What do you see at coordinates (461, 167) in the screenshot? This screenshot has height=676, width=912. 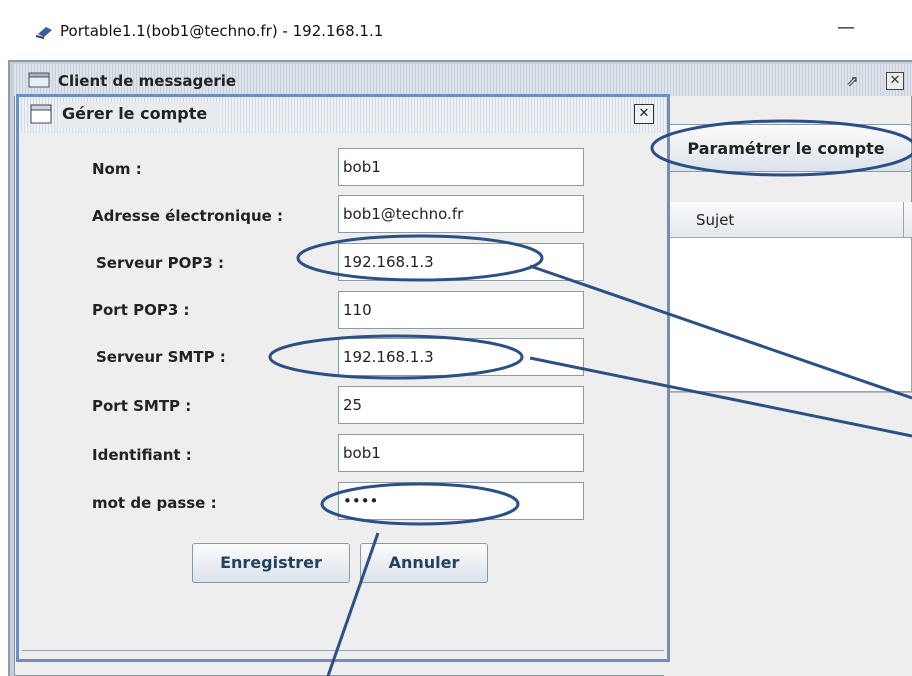 I see `name-field: bob1` at bounding box center [461, 167].